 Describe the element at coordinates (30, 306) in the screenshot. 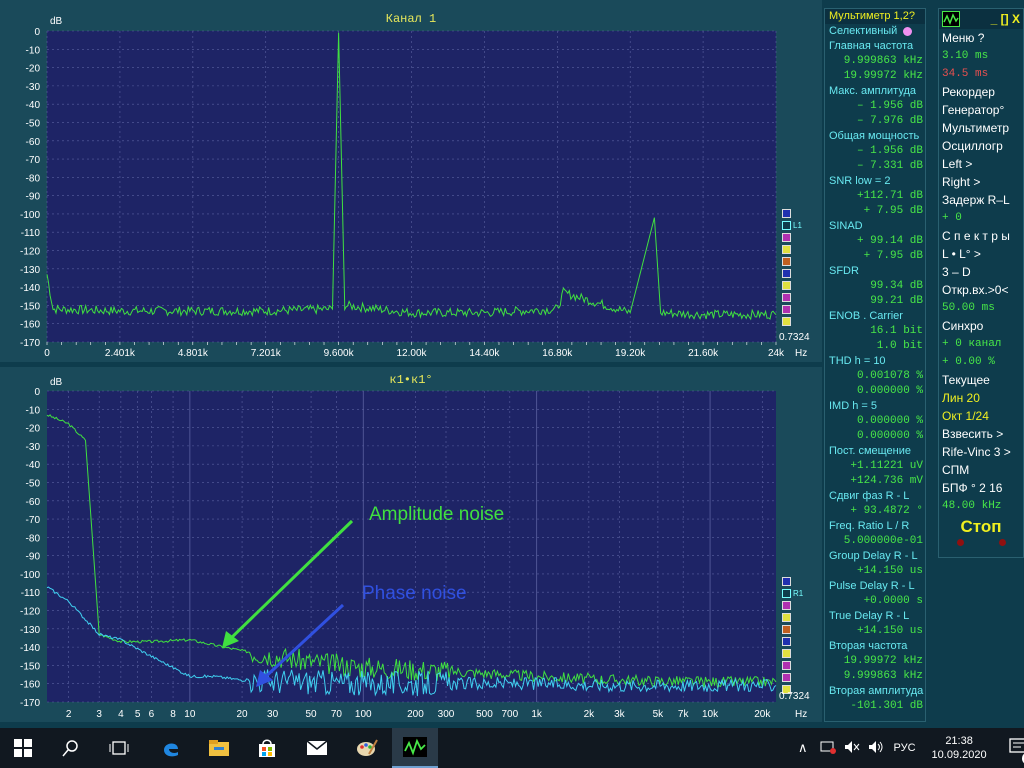

I see `y-tick-label: -150` at that location.